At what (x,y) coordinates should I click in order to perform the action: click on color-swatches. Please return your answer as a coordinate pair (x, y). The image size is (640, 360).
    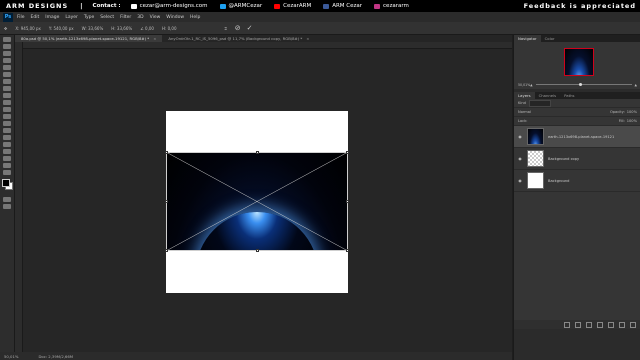
    Looking at the image, I should click on (7, 185).